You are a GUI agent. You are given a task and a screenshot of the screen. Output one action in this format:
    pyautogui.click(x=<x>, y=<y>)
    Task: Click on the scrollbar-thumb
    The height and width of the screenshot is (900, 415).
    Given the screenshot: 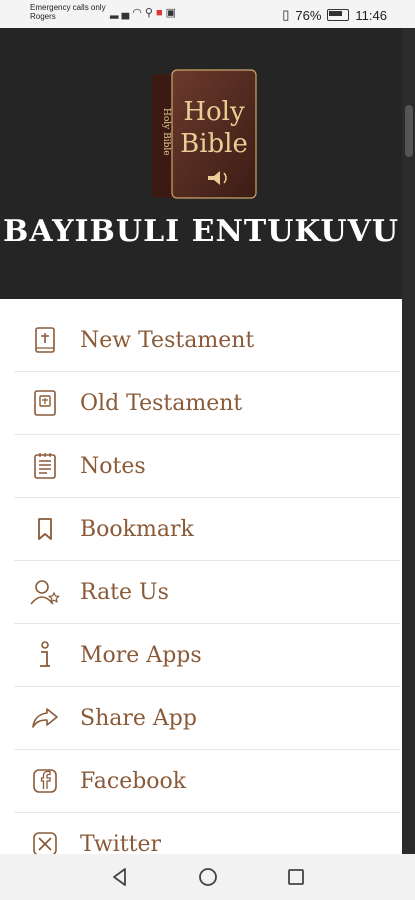 What is the action you would take?
    pyautogui.click(x=409, y=131)
    